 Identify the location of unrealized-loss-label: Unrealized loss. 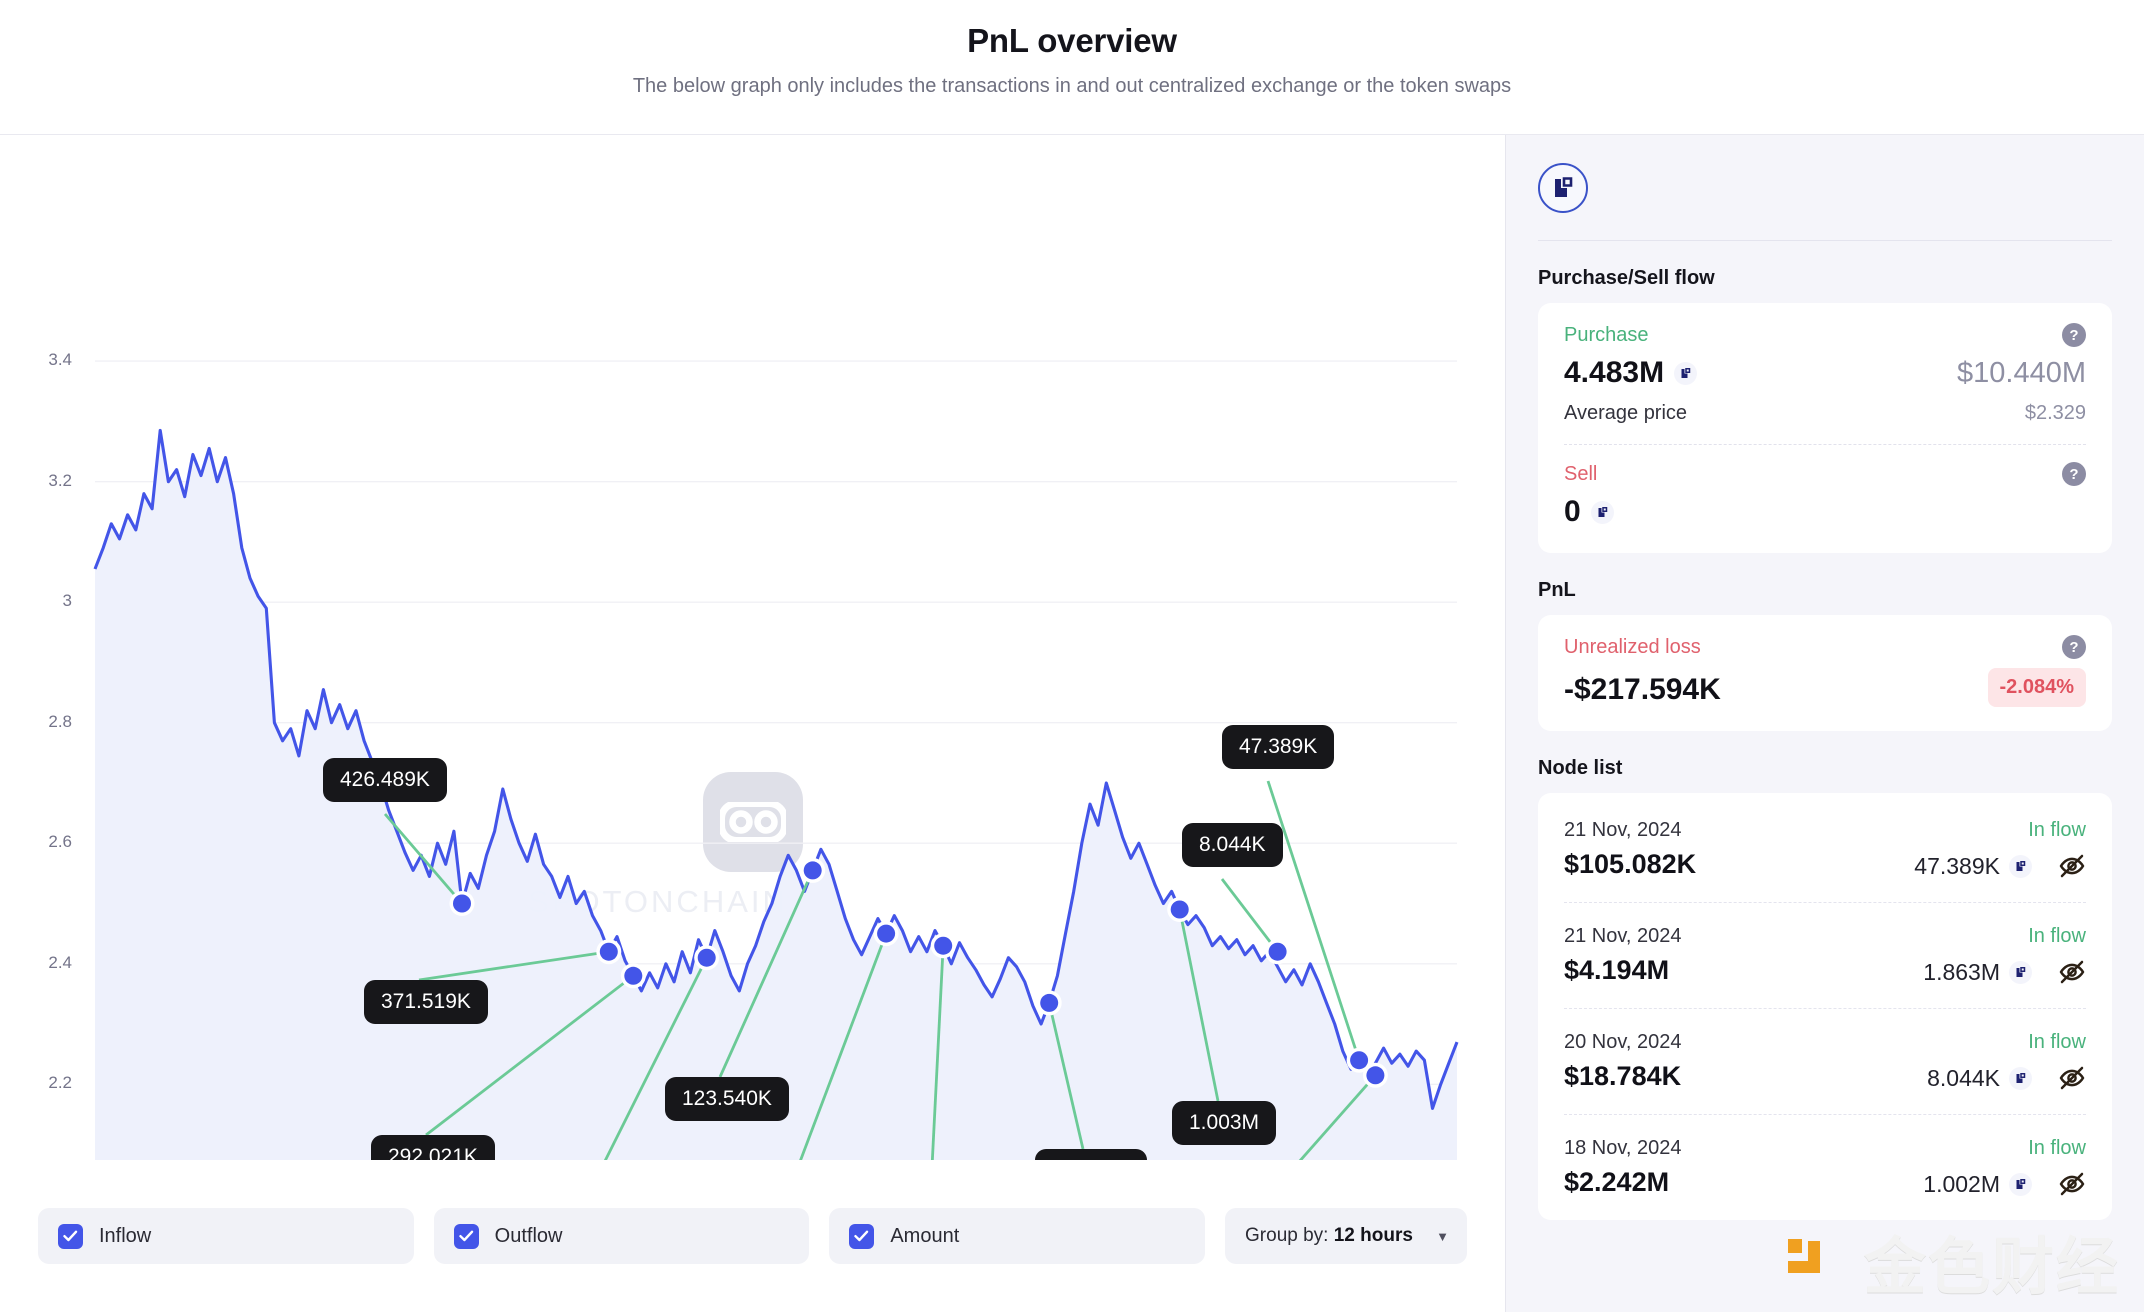
(1632, 646).